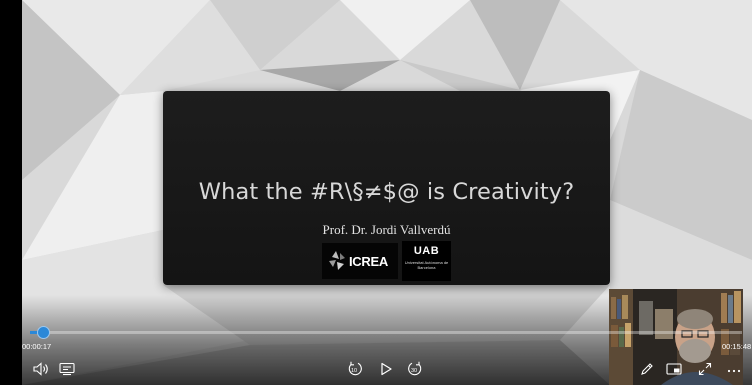 Image resolution: width=752 pixels, height=385 pixels. I want to click on more-options-button, so click(734, 369).